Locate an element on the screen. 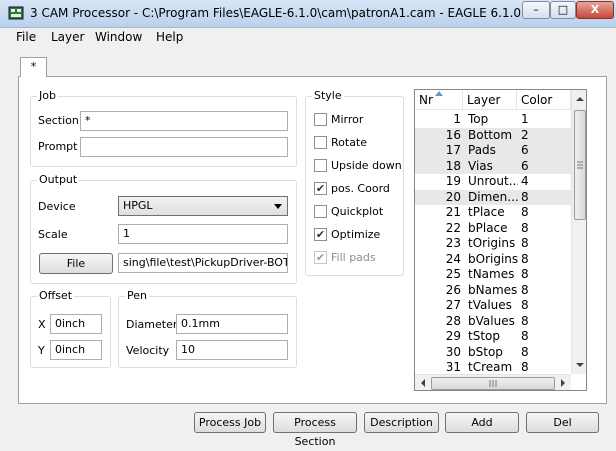 The image size is (616, 451). offset-x-input: 0inch is located at coordinates (76, 324).